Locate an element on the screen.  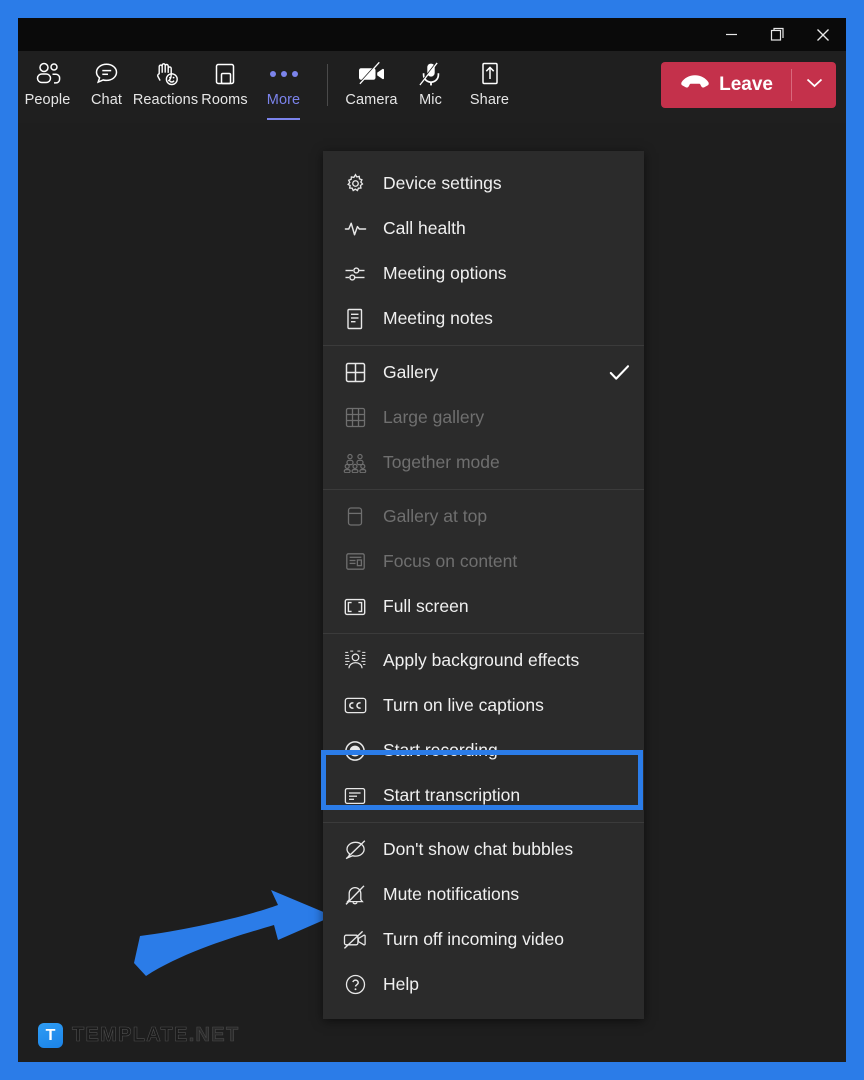
menu-item-meeting-options: Meeting options is located at coordinates (483, 273).